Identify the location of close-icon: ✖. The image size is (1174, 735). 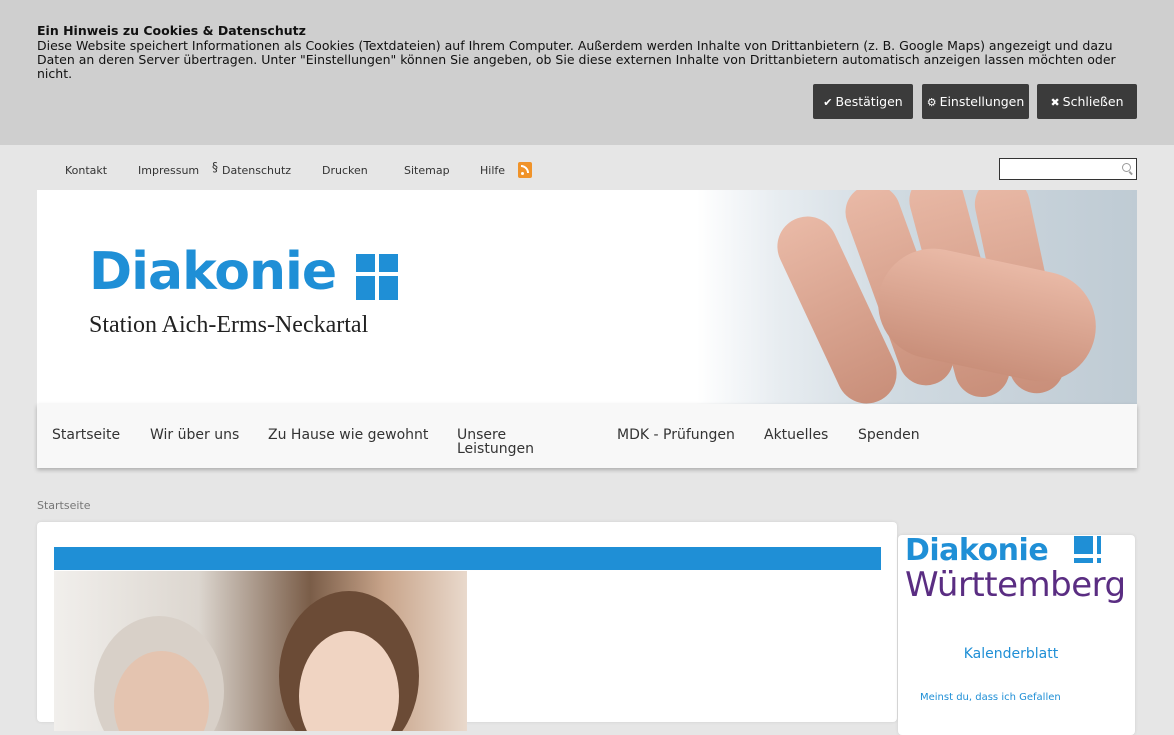
(1055, 102).